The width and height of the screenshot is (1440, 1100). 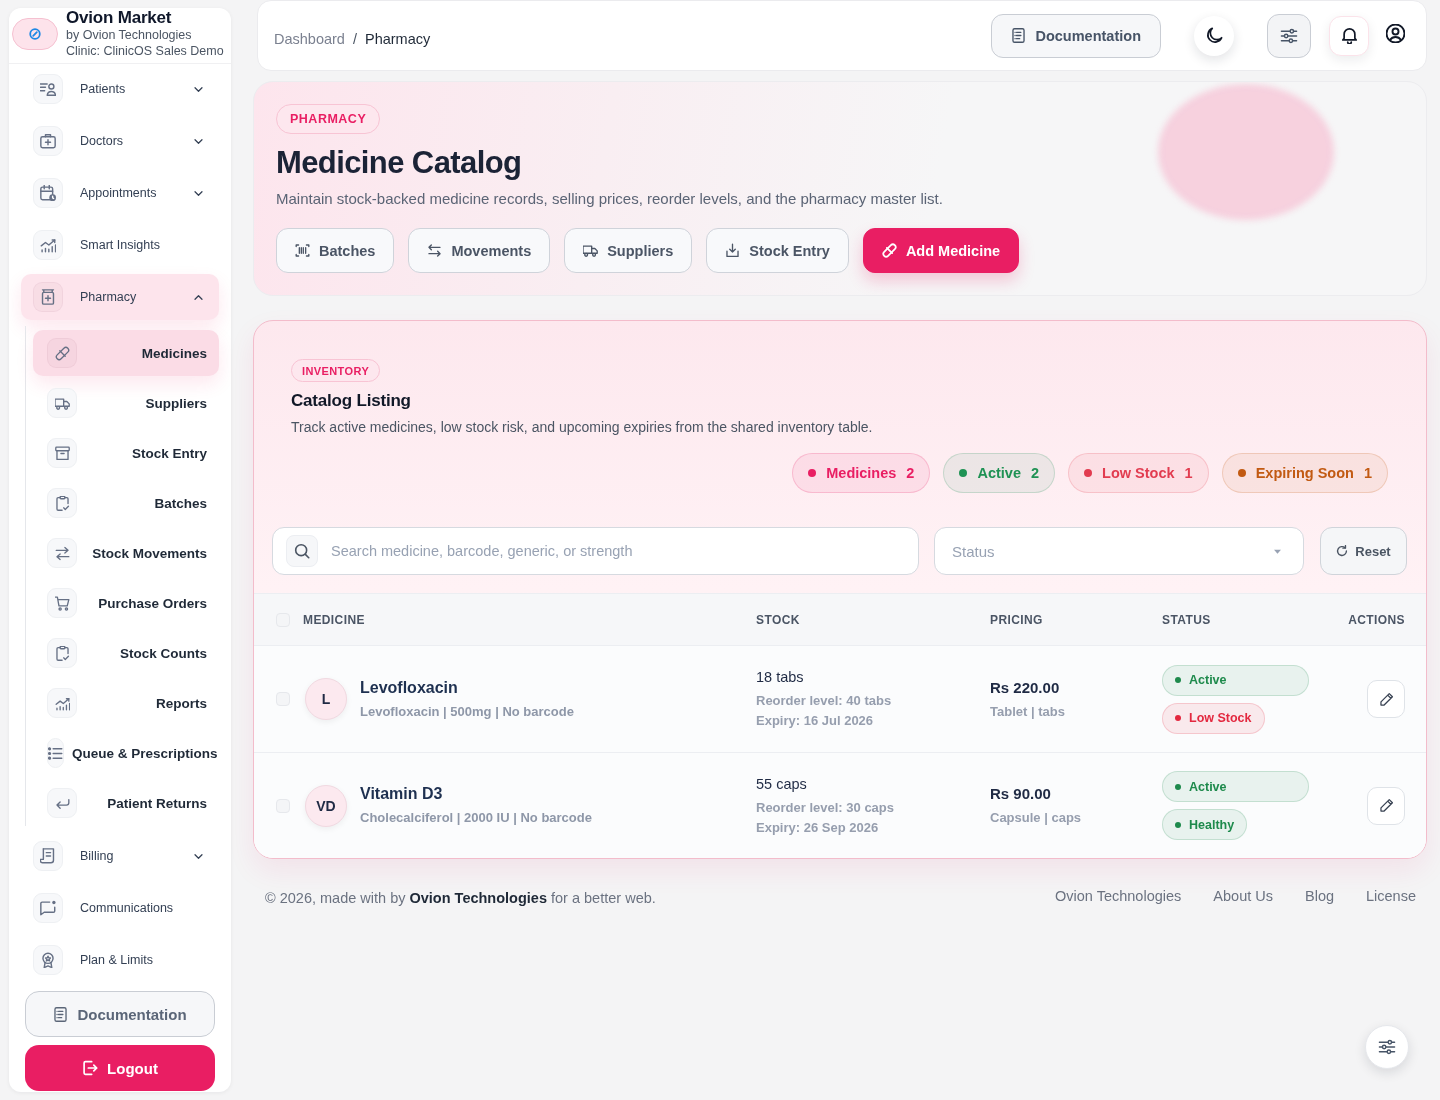 I want to click on nav-subitem: Patient Returns, so click(x=126, y=803).